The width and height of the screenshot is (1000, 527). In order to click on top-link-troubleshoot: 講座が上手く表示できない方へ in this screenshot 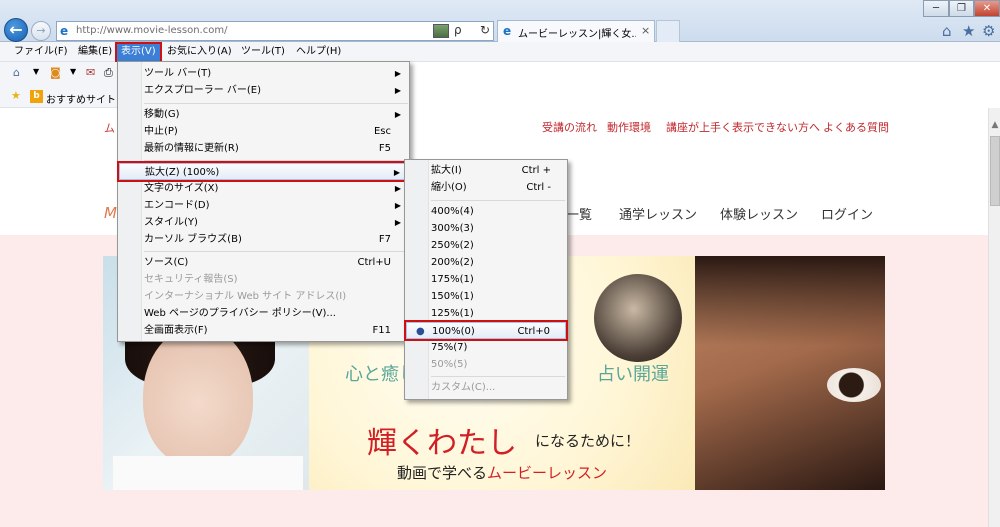, I will do `click(743, 127)`.